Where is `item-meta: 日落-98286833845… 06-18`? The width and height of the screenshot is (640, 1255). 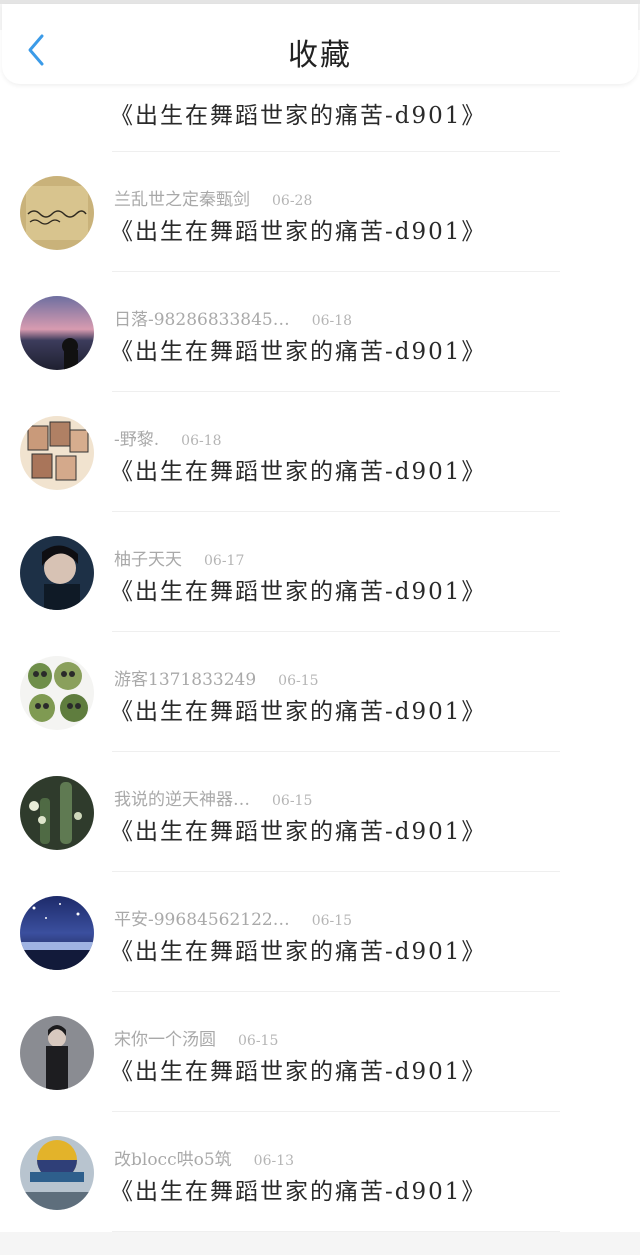
item-meta: 日落-98286833845… 06-18 is located at coordinates (233, 317).